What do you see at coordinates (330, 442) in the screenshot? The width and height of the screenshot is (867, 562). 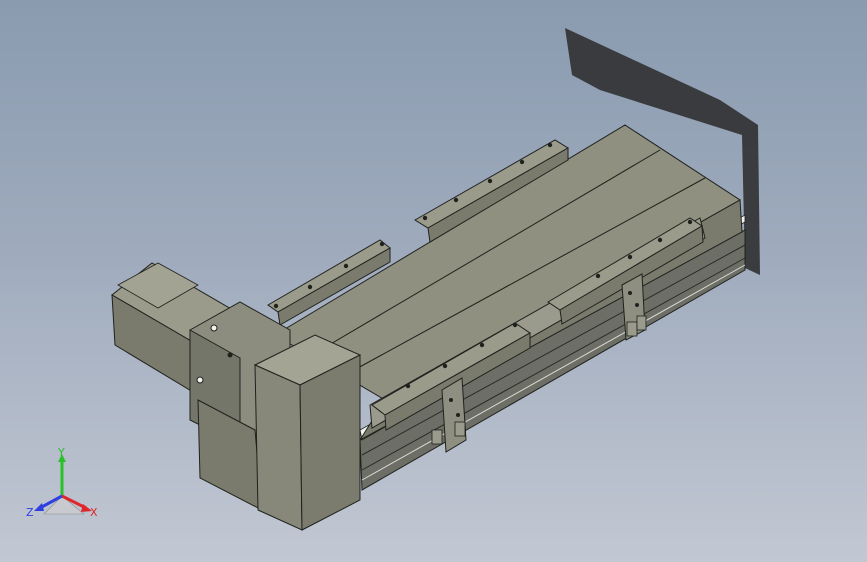 I see `end-cap-side` at bounding box center [330, 442].